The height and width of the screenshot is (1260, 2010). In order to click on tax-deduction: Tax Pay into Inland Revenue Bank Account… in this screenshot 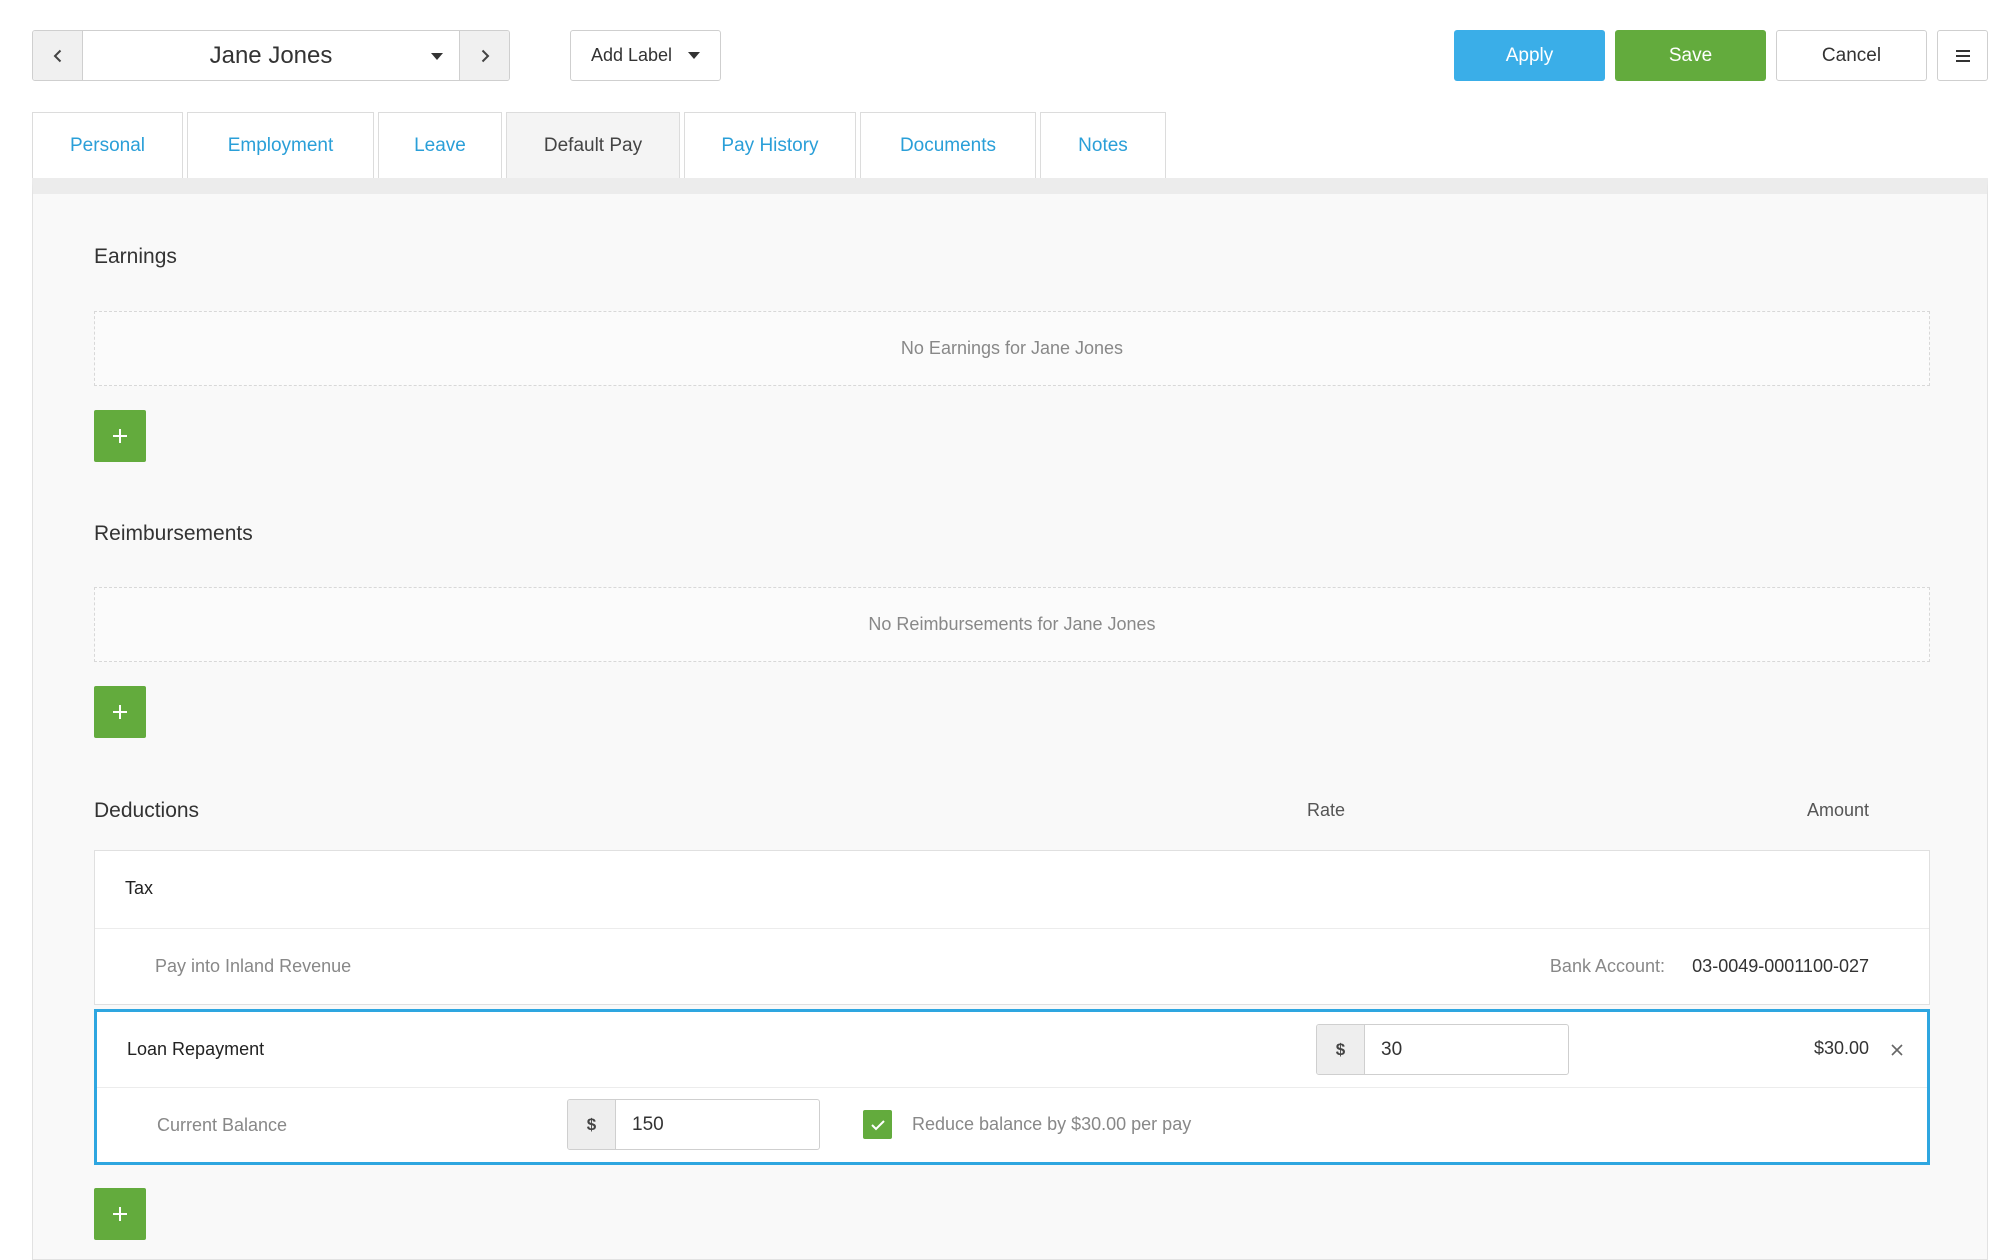, I will do `click(1012, 927)`.